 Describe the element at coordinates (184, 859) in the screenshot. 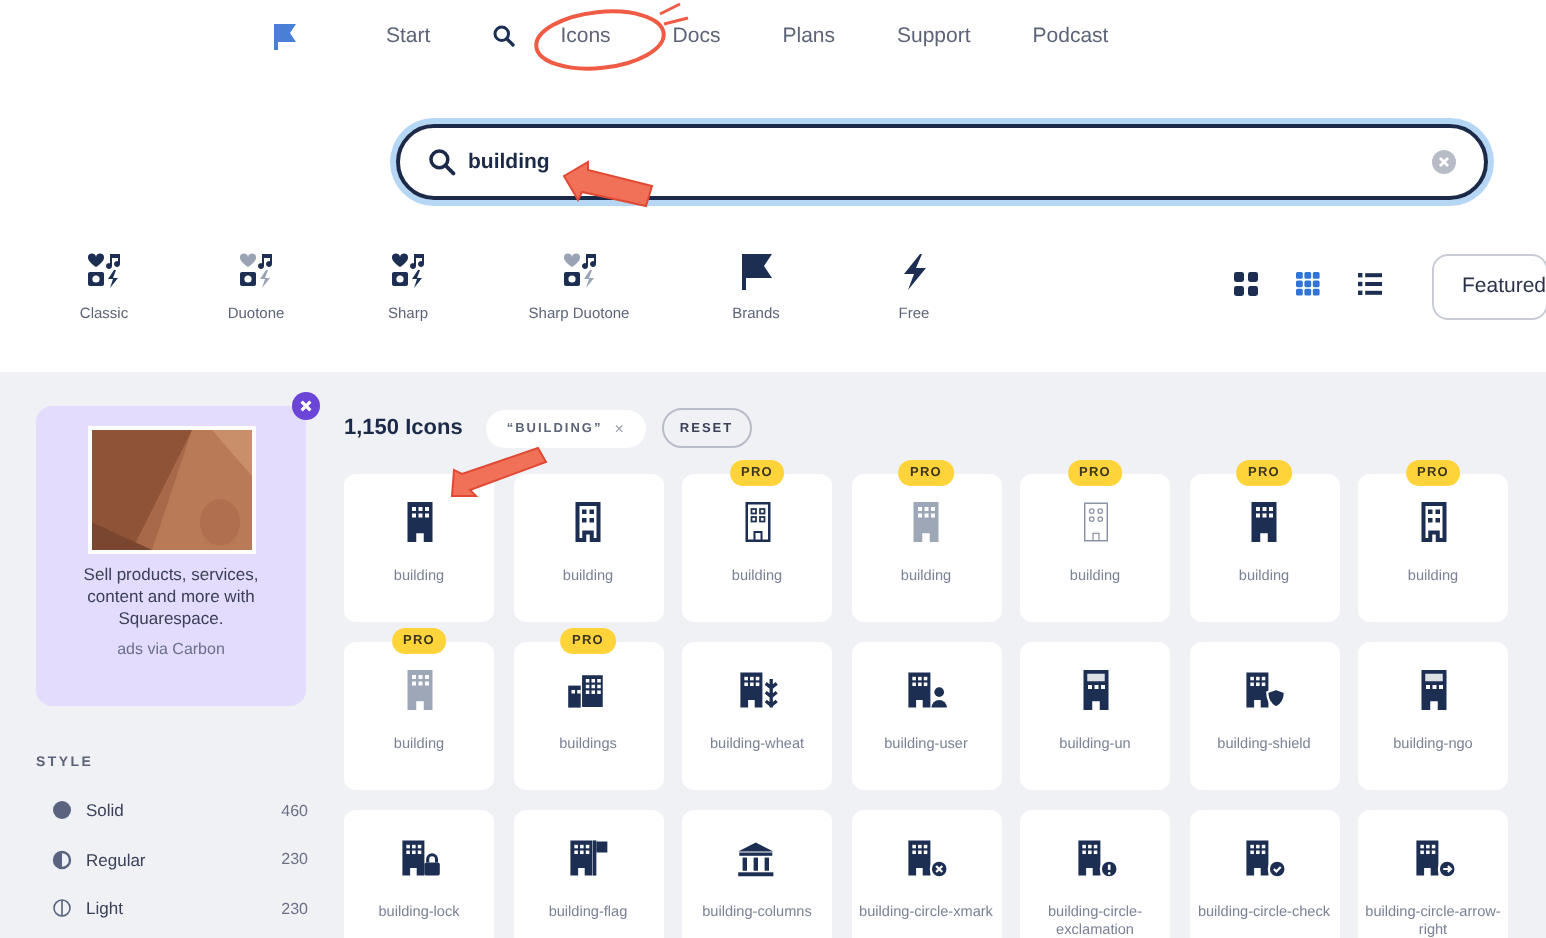

I see `filter-option: Regular` at that location.